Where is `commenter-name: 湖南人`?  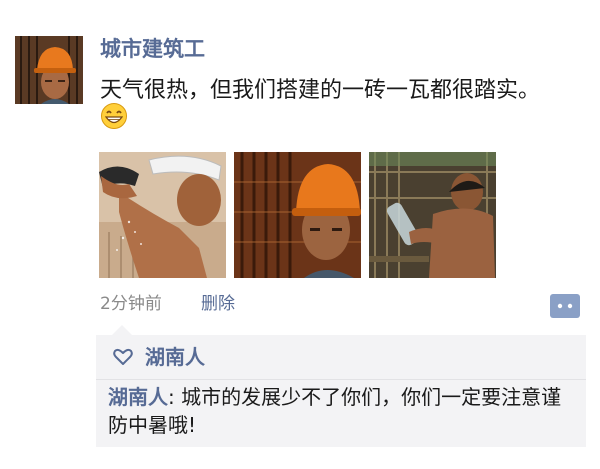
commenter-name: 湖南人 is located at coordinates (138, 397).